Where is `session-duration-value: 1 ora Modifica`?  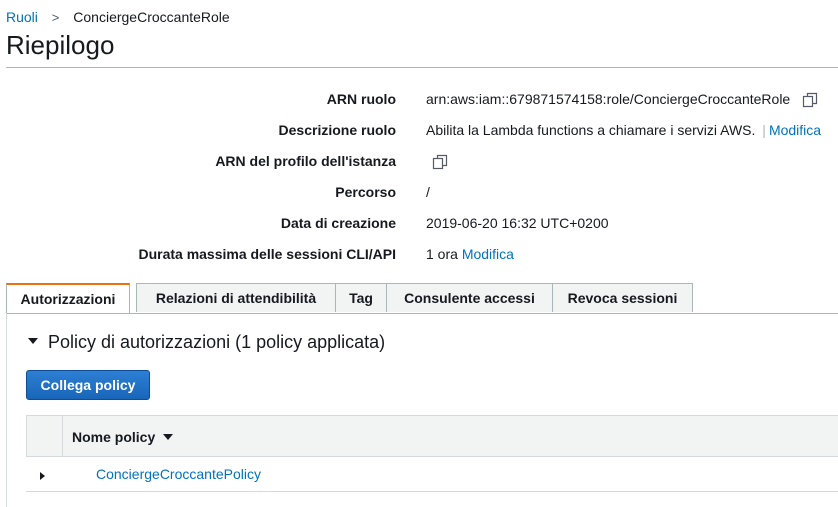 session-duration-value: 1 ora Modifica is located at coordinates (470, 254).